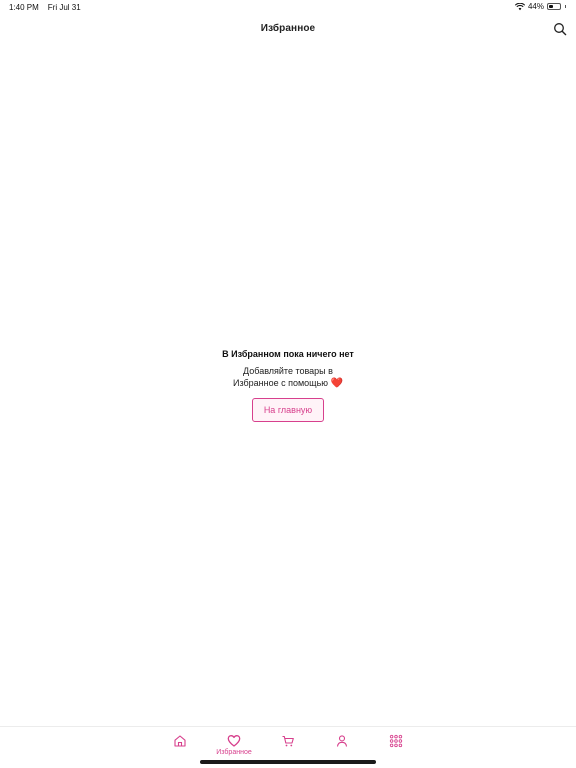 This screenshot has height=768, width=576. What do you see at coordinates (396, 741) in the screenshot?
I see `grid-icon` at bounding box center [396, 741].